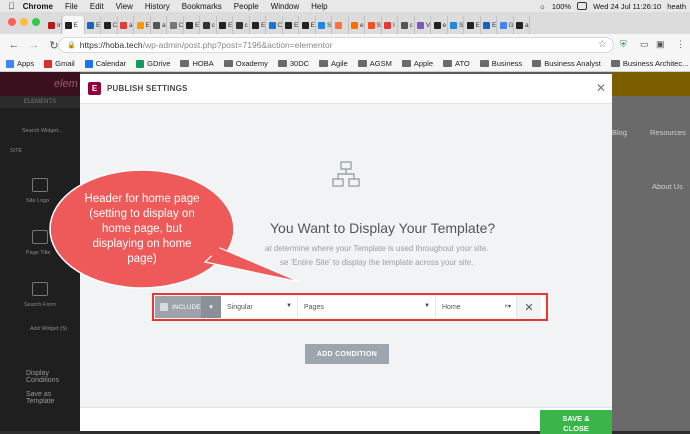 The image size is (690, 434). Describe the element at coordinates (142, 244) in the screenshot. I see `callout-line-4: displaying on home` at that location.